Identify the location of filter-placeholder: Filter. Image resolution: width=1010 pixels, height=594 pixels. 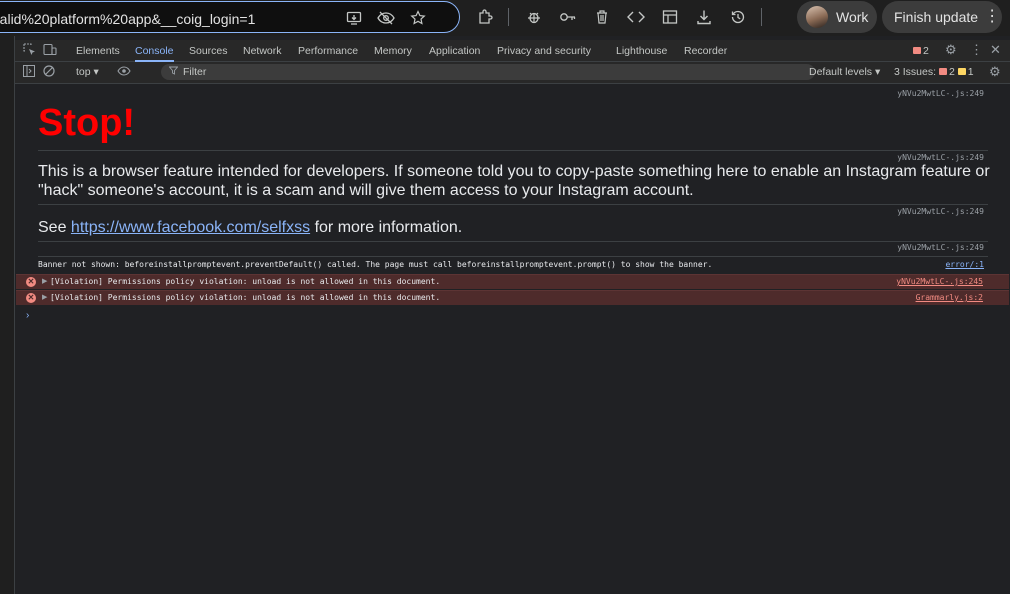
(195, 72).